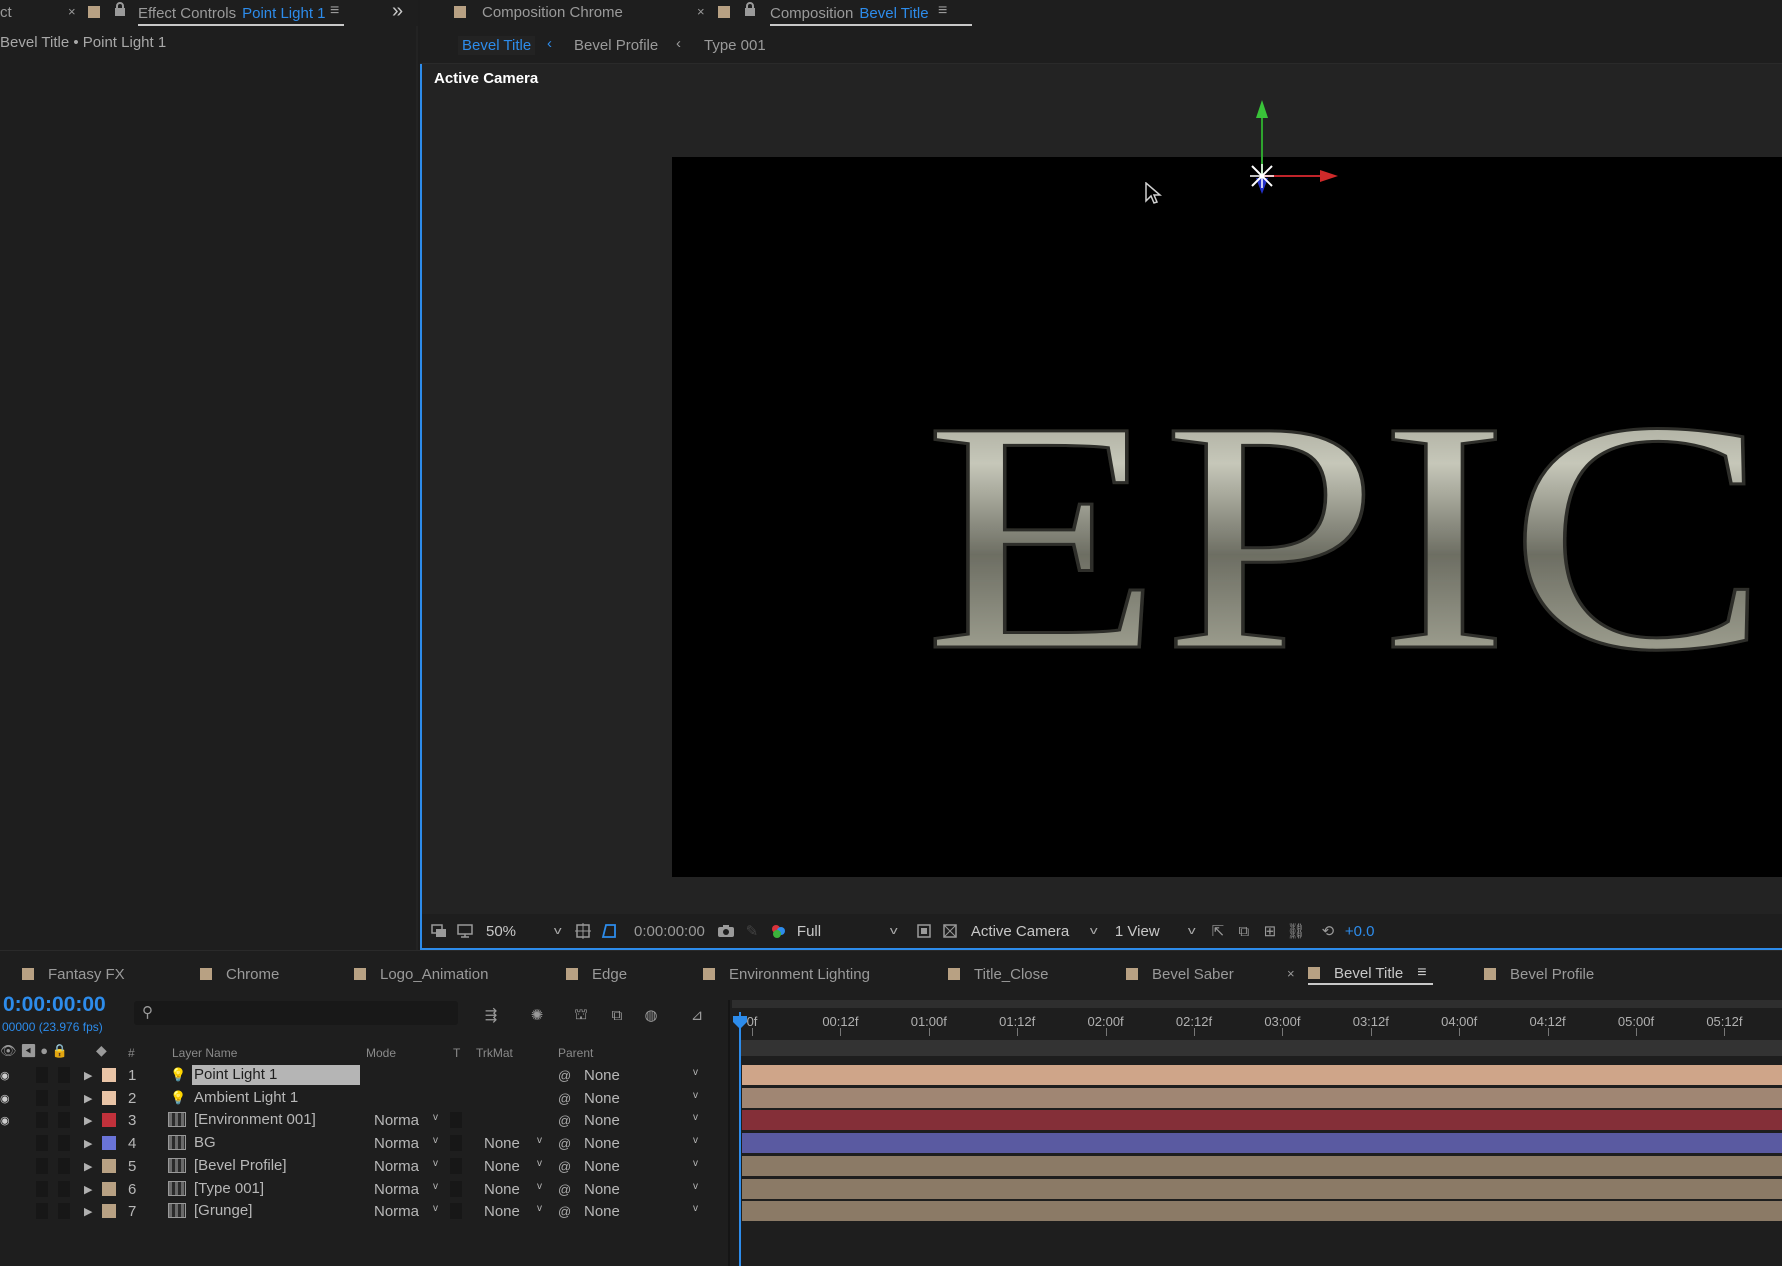 The image size is (1782, 1266). What do you see at coordinates (397, 11) in the screenshot?
I see `expand-panels-icon: »` at bounding box center [397, 11].